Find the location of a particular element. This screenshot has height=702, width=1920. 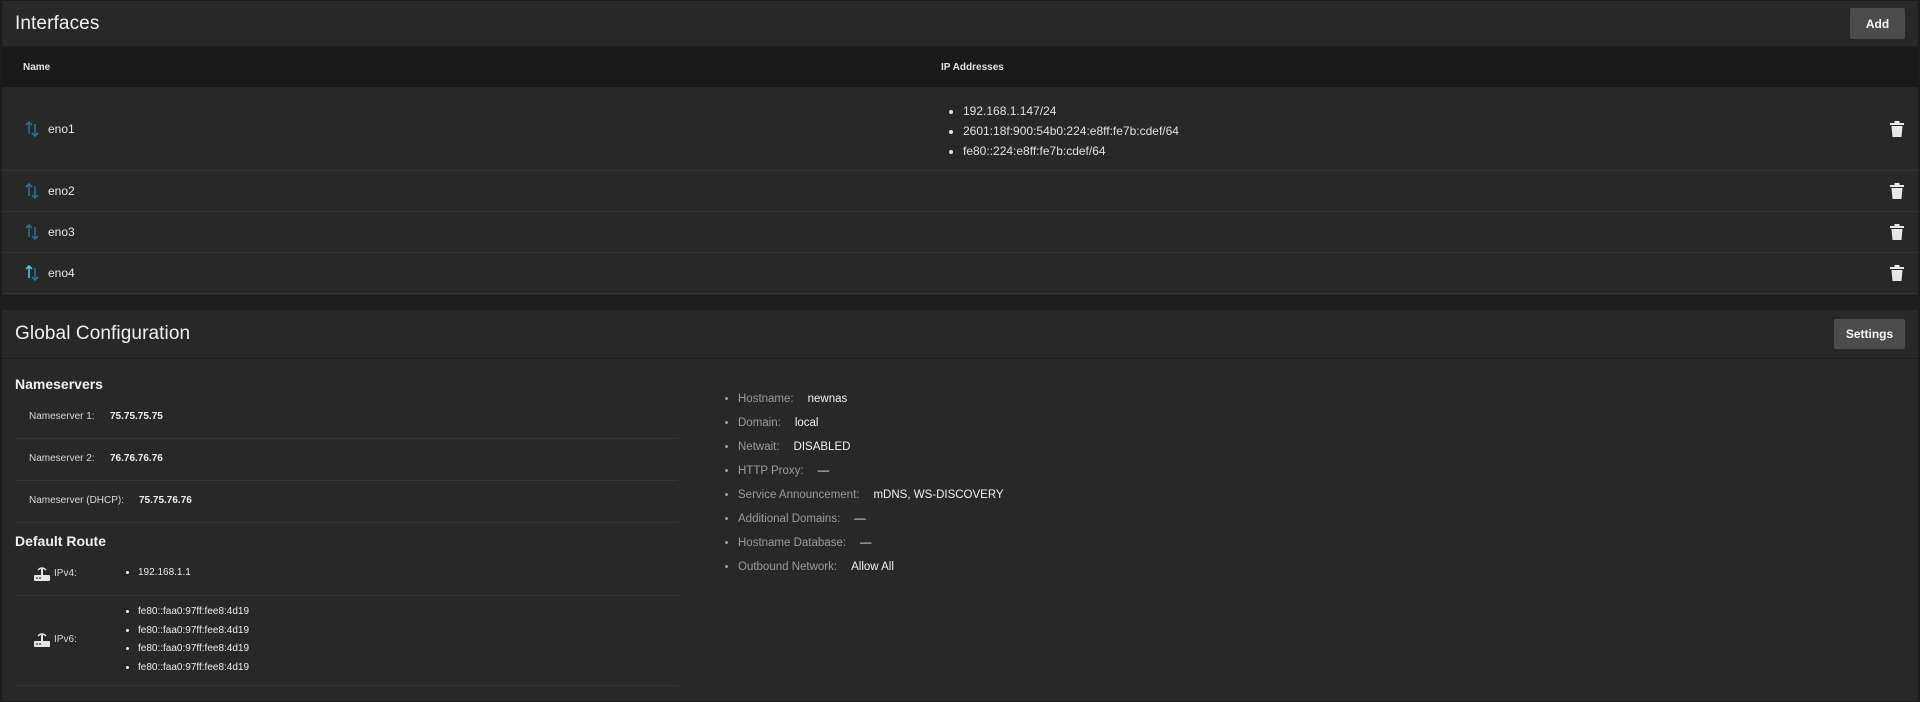

nameserver-row: Nameserver 2: 76.76.76.76 is located at coordinates (347, 460).